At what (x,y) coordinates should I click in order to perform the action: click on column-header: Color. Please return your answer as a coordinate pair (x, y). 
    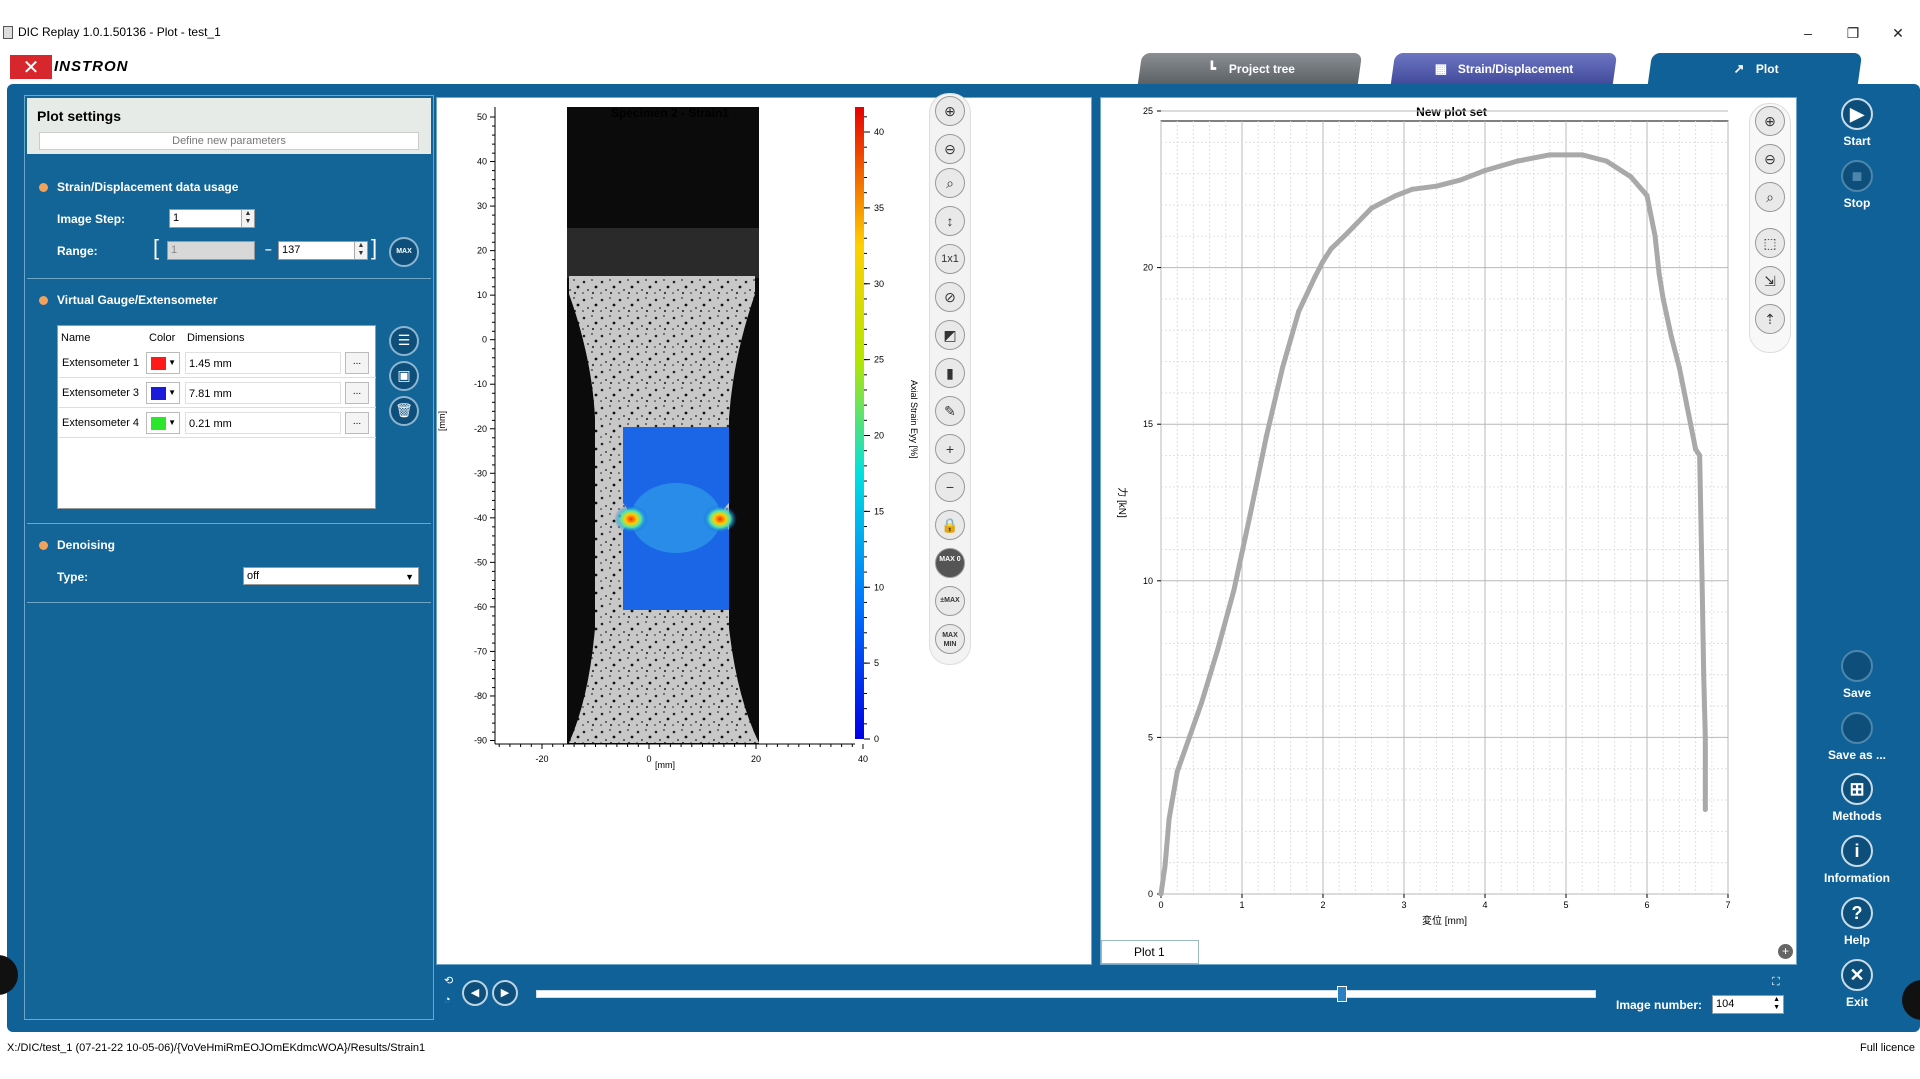
    Looking at the image, I should click on (162, 338).